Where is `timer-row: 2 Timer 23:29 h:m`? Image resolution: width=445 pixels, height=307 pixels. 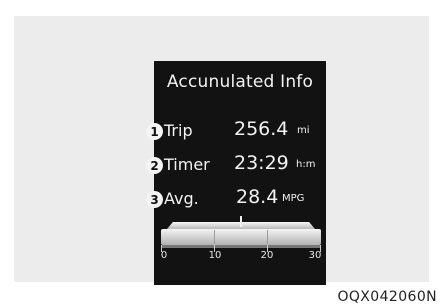
timer-row: 2 Timer 23:29 h:m is located at coordinates (236, 166).